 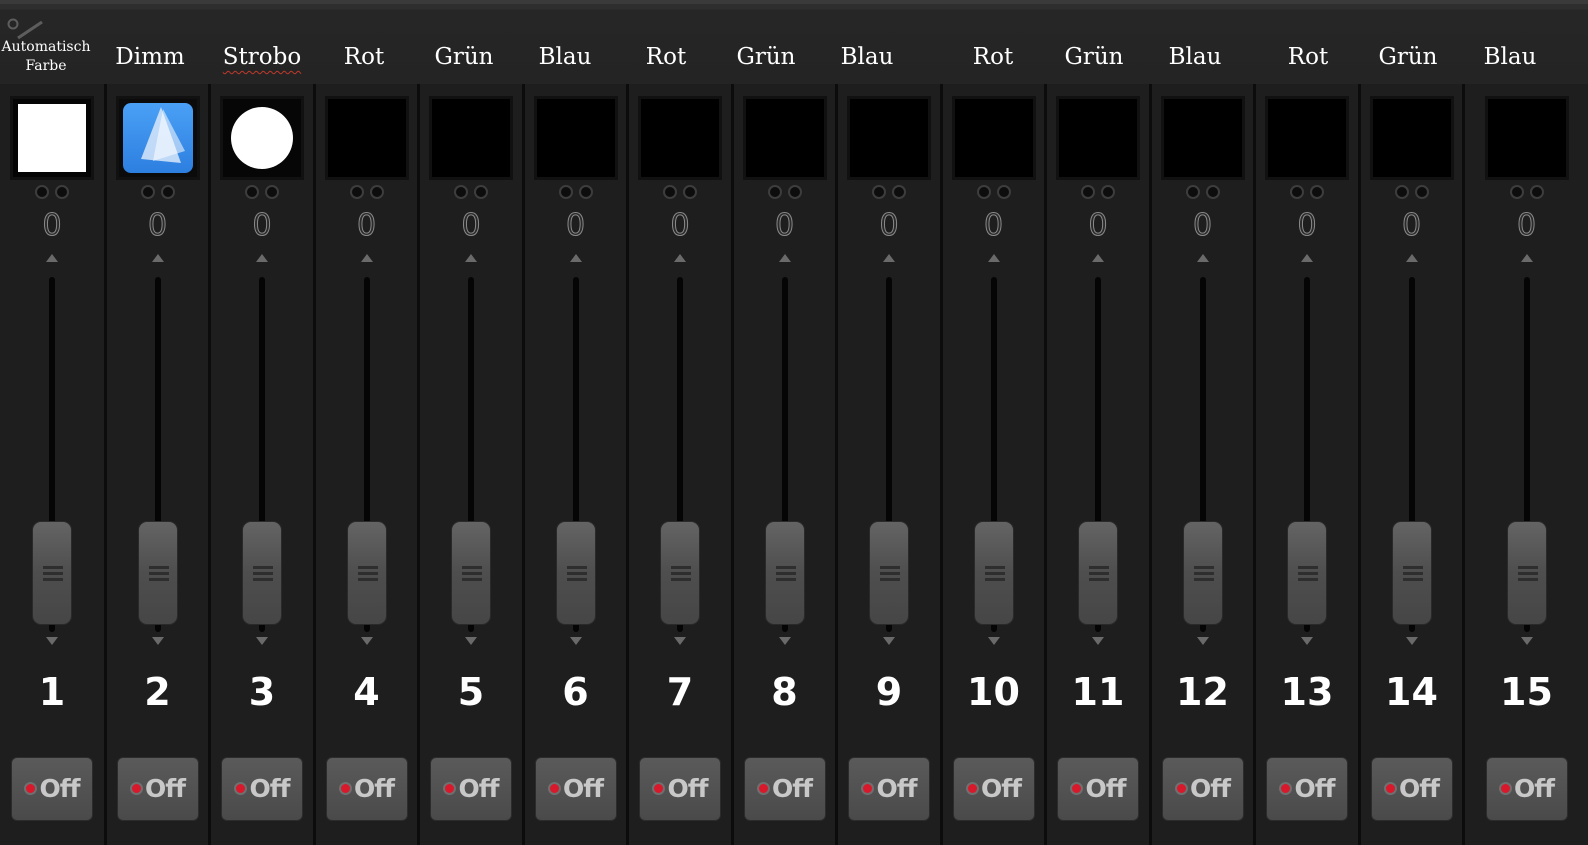 What do you see at coordinates (262, 692) in the screenshot?
I see `channel-number: 3` at bounding box center [262, 692].